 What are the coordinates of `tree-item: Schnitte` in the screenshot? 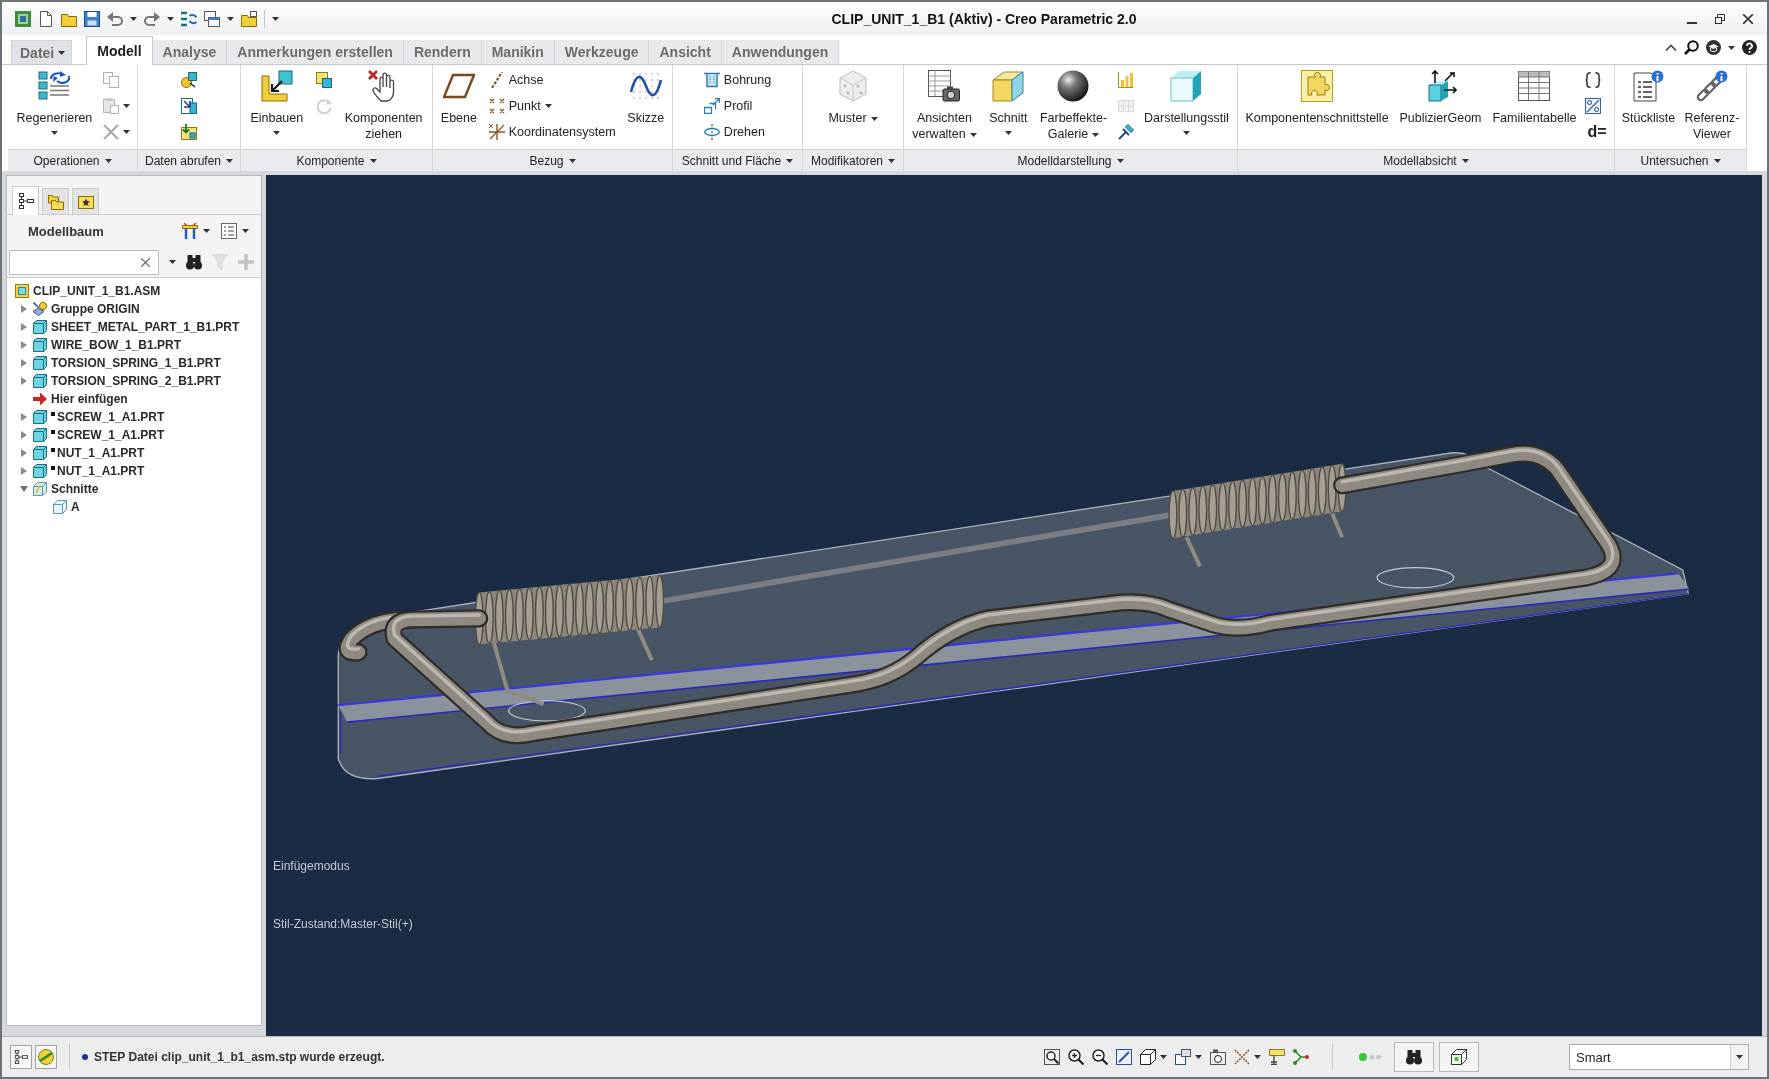 It's located at (75, 489).